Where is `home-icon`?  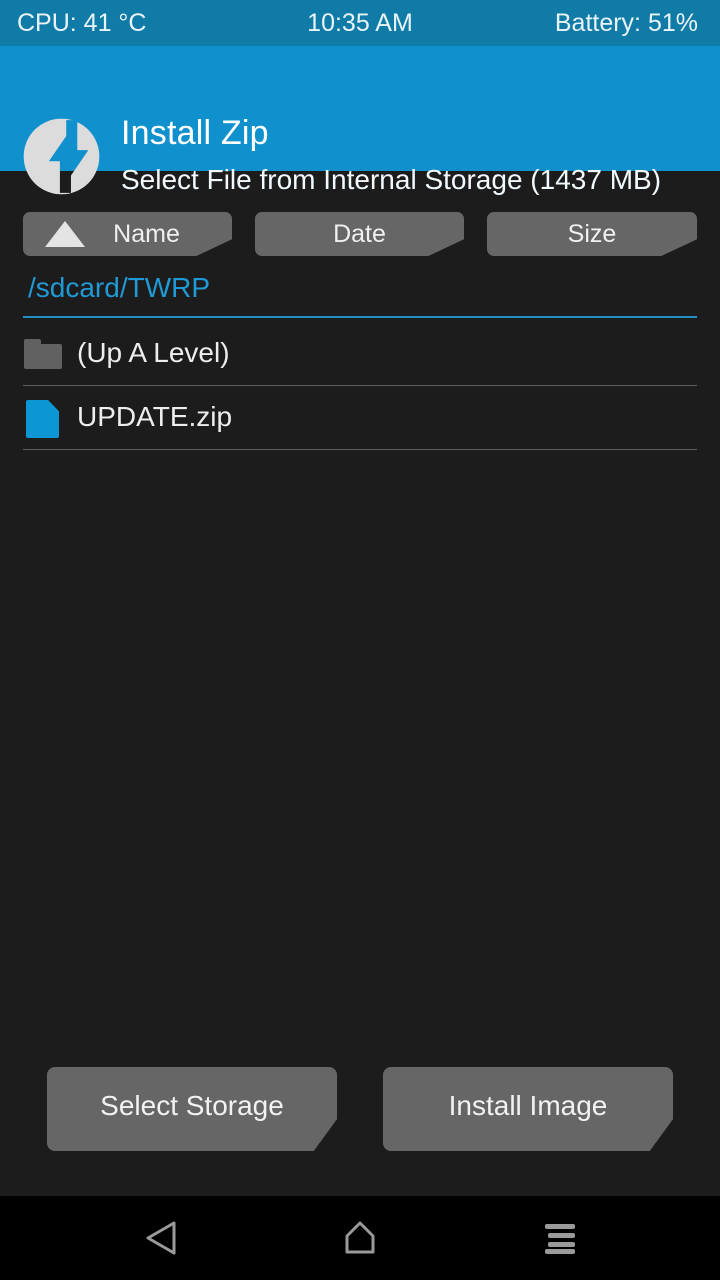
home-icon is located at coordinates (360, 1238).